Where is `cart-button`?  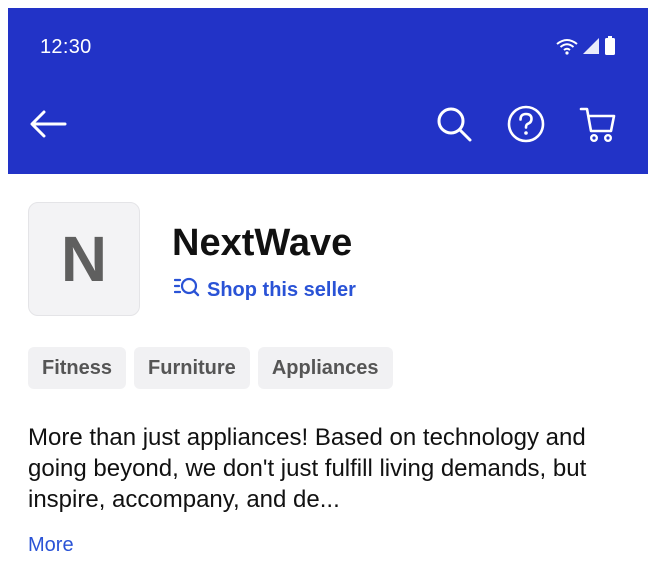 cart-button is located at coordinates (598, 126).